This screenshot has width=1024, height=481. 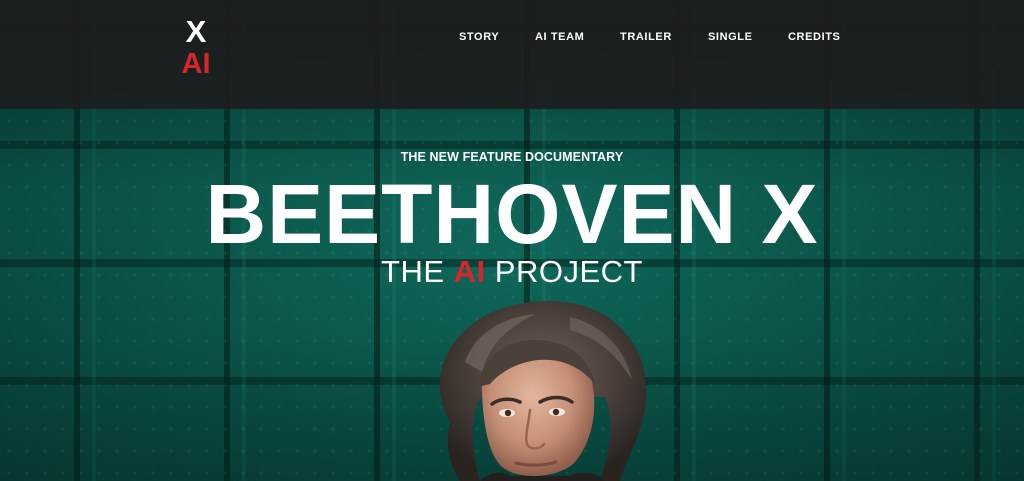 I want to click on nav-credits: CREDITS, so click(x=814, y=37).